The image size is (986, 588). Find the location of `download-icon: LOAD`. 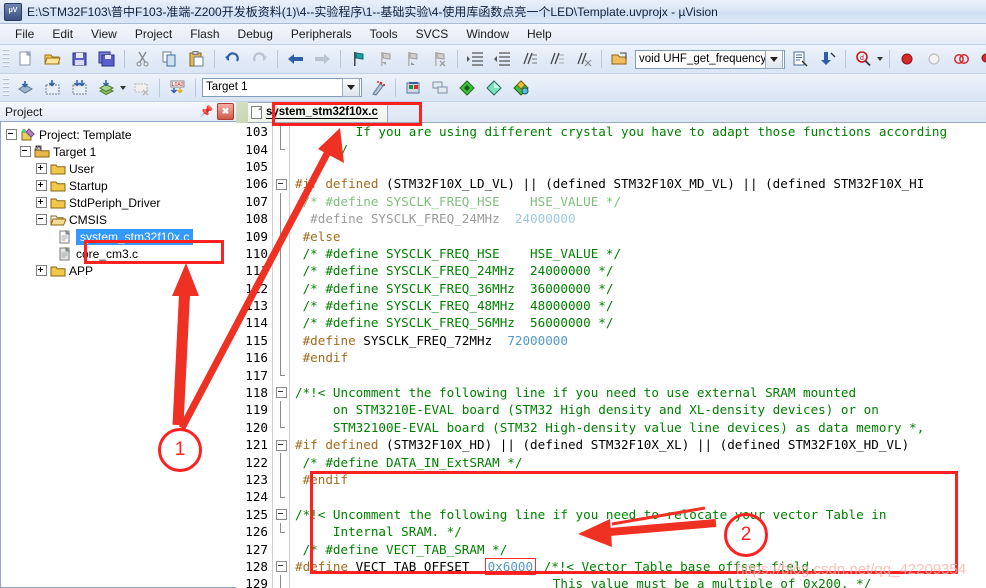

download-icon: LOAD is located at coordinates (177, 88).